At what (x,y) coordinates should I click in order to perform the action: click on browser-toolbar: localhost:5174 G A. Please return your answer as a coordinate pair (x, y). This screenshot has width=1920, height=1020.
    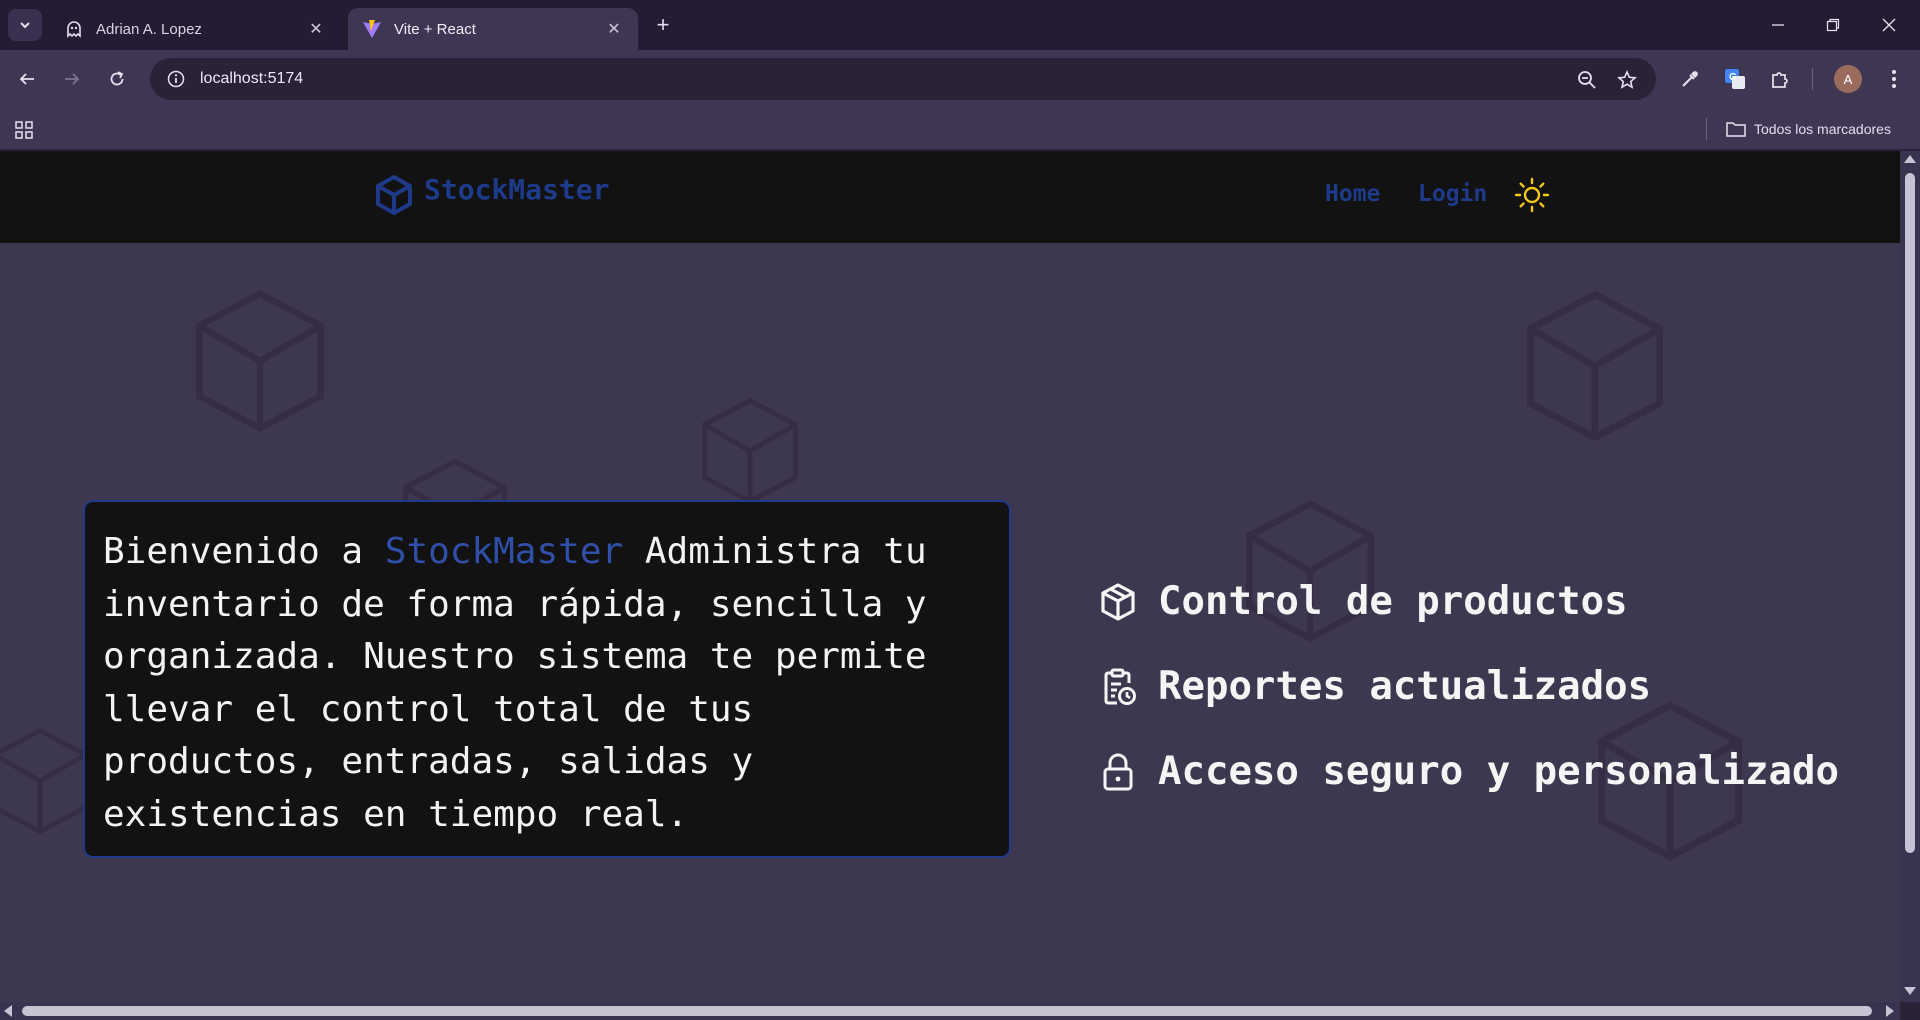
    Looking at the image, I should click on (960, 79).